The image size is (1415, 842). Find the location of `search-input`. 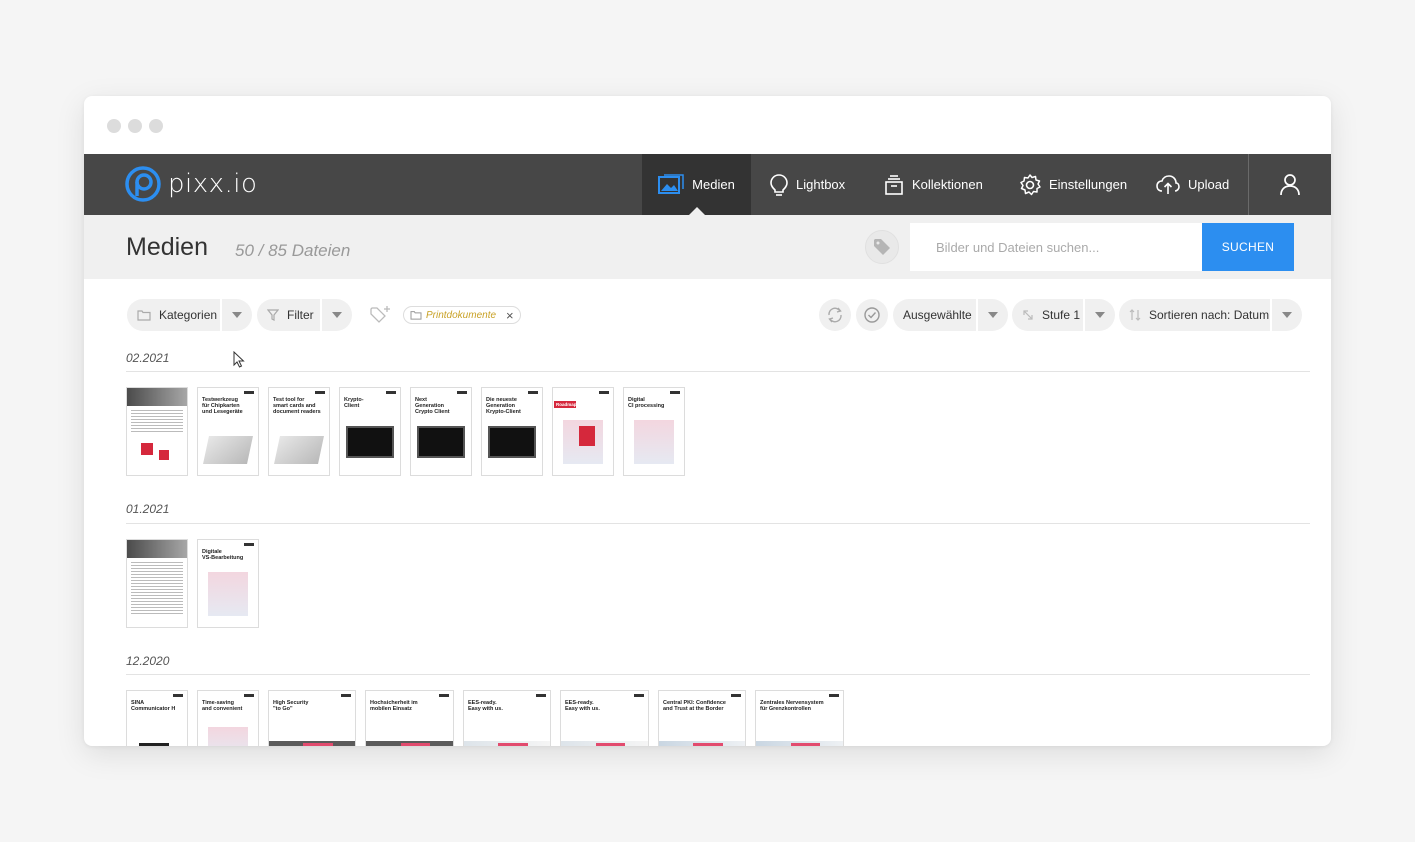

search-input is located at coordinates (1056, 247).